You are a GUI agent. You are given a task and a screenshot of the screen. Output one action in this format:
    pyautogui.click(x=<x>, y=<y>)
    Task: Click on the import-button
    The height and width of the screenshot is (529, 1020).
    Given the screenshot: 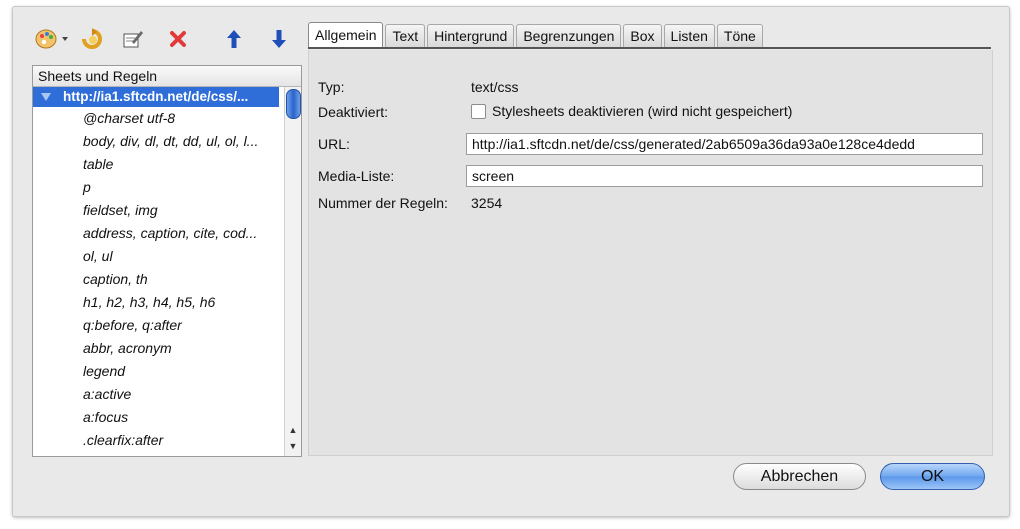 What is the action you would take?
    pyautogui.click(x=92, y=39)
    